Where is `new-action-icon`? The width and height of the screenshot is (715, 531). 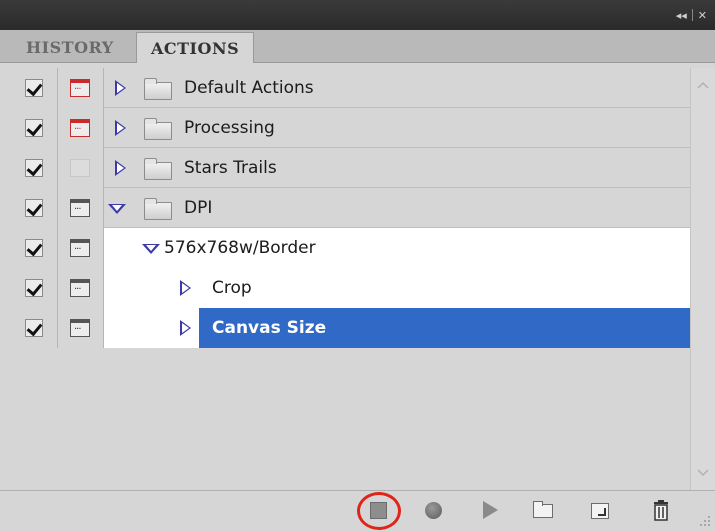
new-action-icon is located at coordinates (600, 511).